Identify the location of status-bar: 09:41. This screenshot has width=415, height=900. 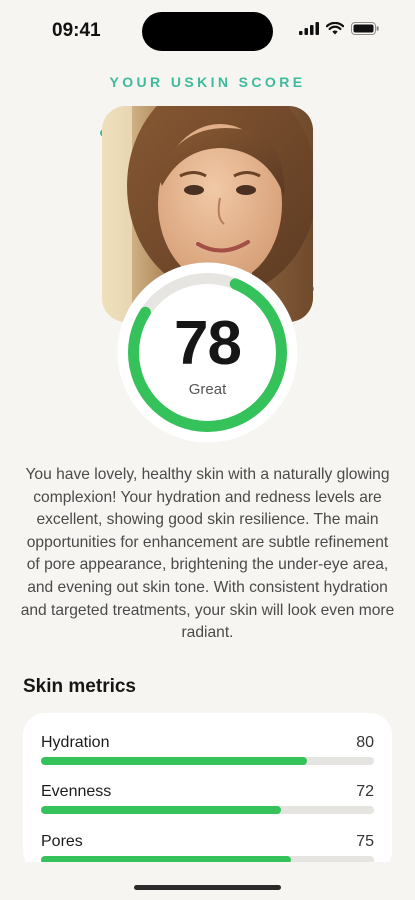
(207, 31).